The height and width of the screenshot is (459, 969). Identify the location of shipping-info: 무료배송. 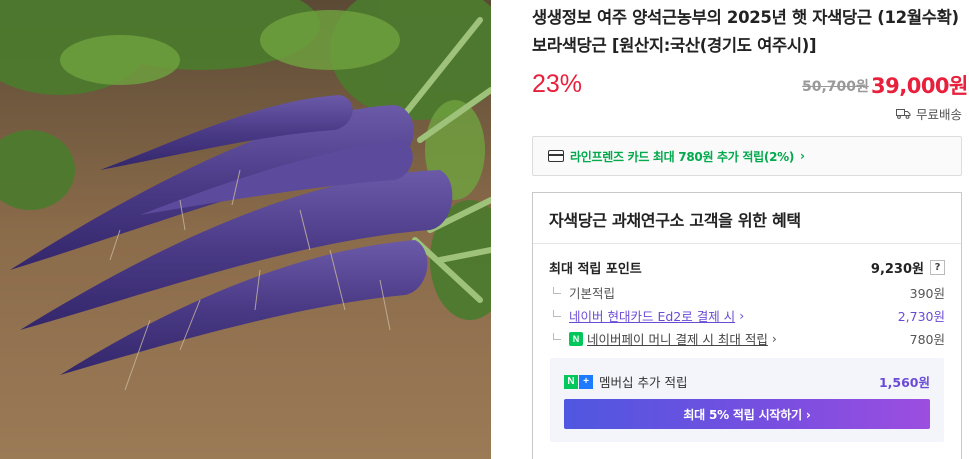
(928, 113).